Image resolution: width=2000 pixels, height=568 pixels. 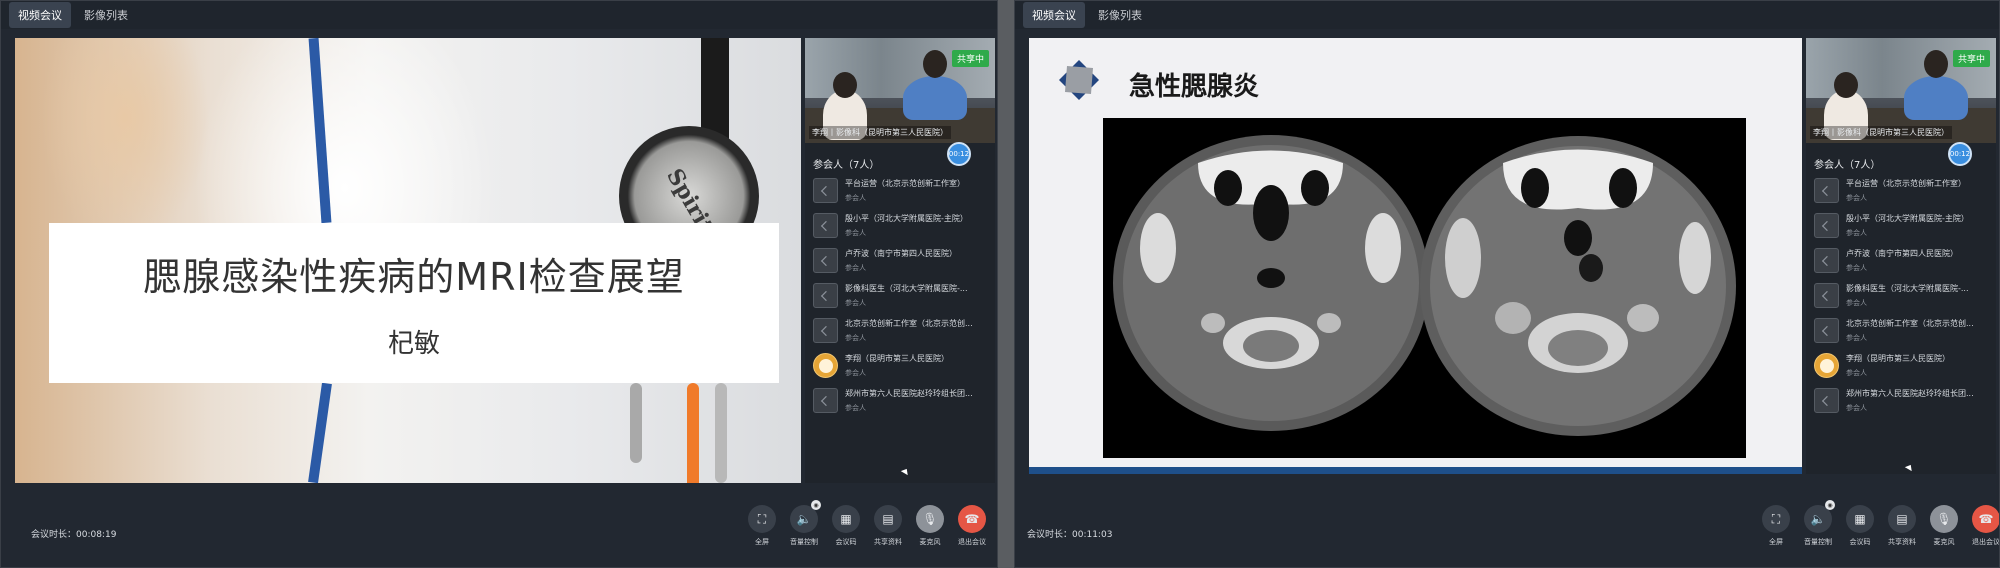 I want to click on slide-footer-bar, so click(x=1415, y=470).